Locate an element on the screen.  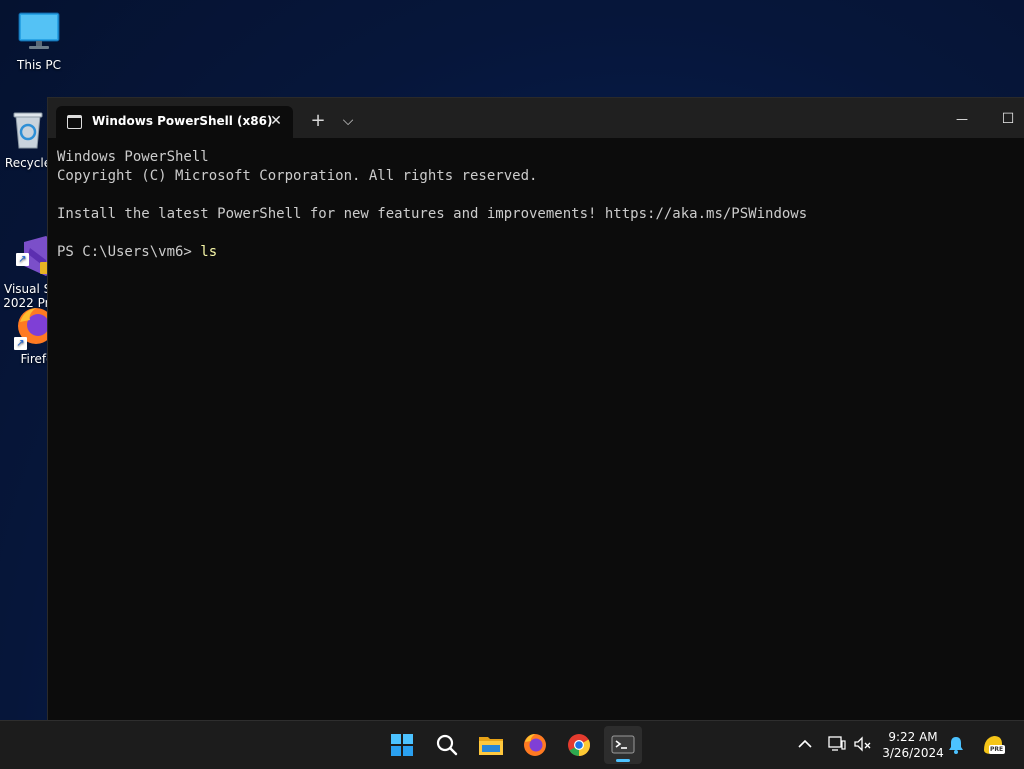
tab-windows-powershell: Windows PowerShell (x86) ✕ is located at coordinates (174, 122).